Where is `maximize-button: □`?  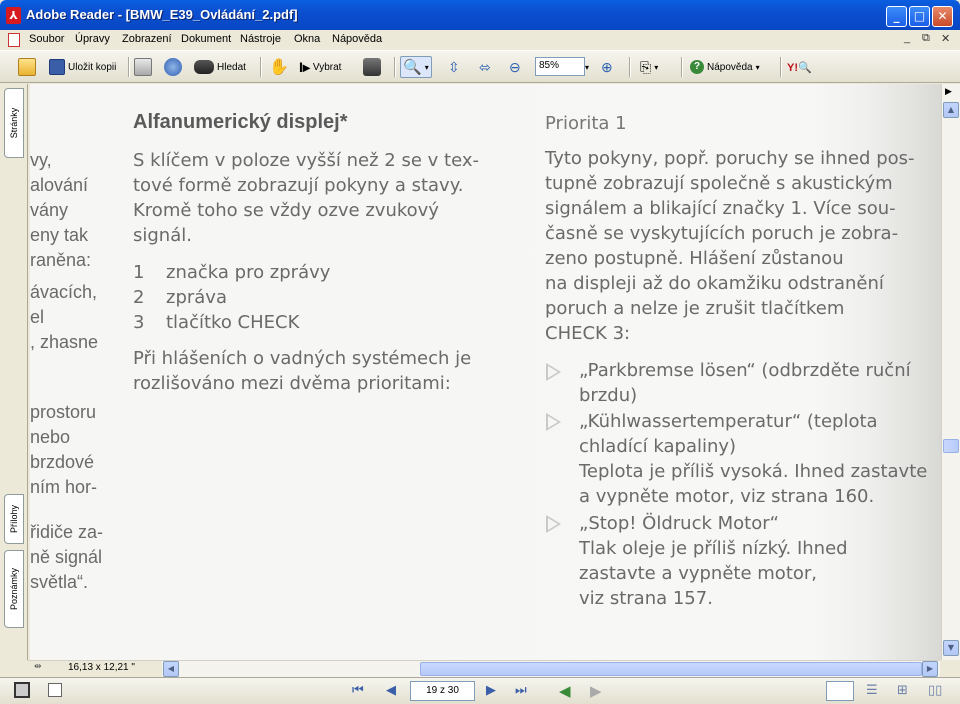
maximize-button: □ is located at coordinates (919, 16).